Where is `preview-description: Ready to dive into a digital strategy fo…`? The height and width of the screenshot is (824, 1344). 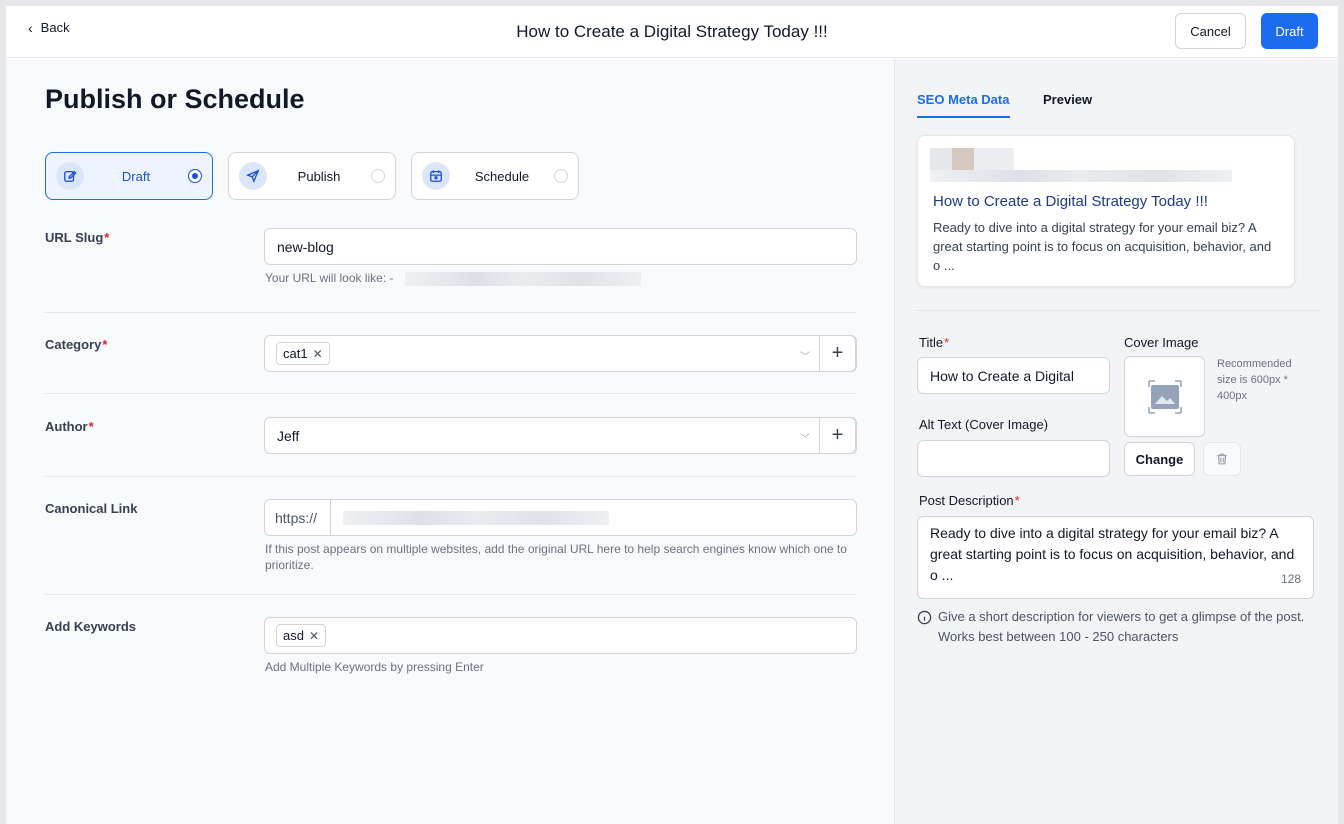
preview-description: Ready to dive into a digital strategy fo… is located at coordinates (1102, 246).